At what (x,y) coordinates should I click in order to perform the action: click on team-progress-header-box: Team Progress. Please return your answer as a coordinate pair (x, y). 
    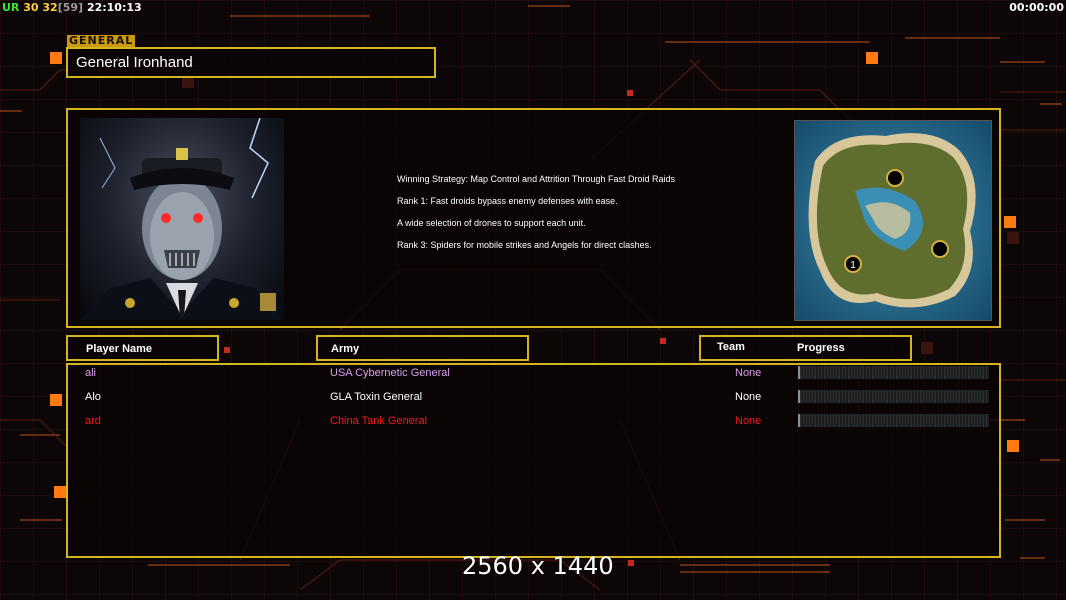
    Looking at the image, I should click on (805, 348).